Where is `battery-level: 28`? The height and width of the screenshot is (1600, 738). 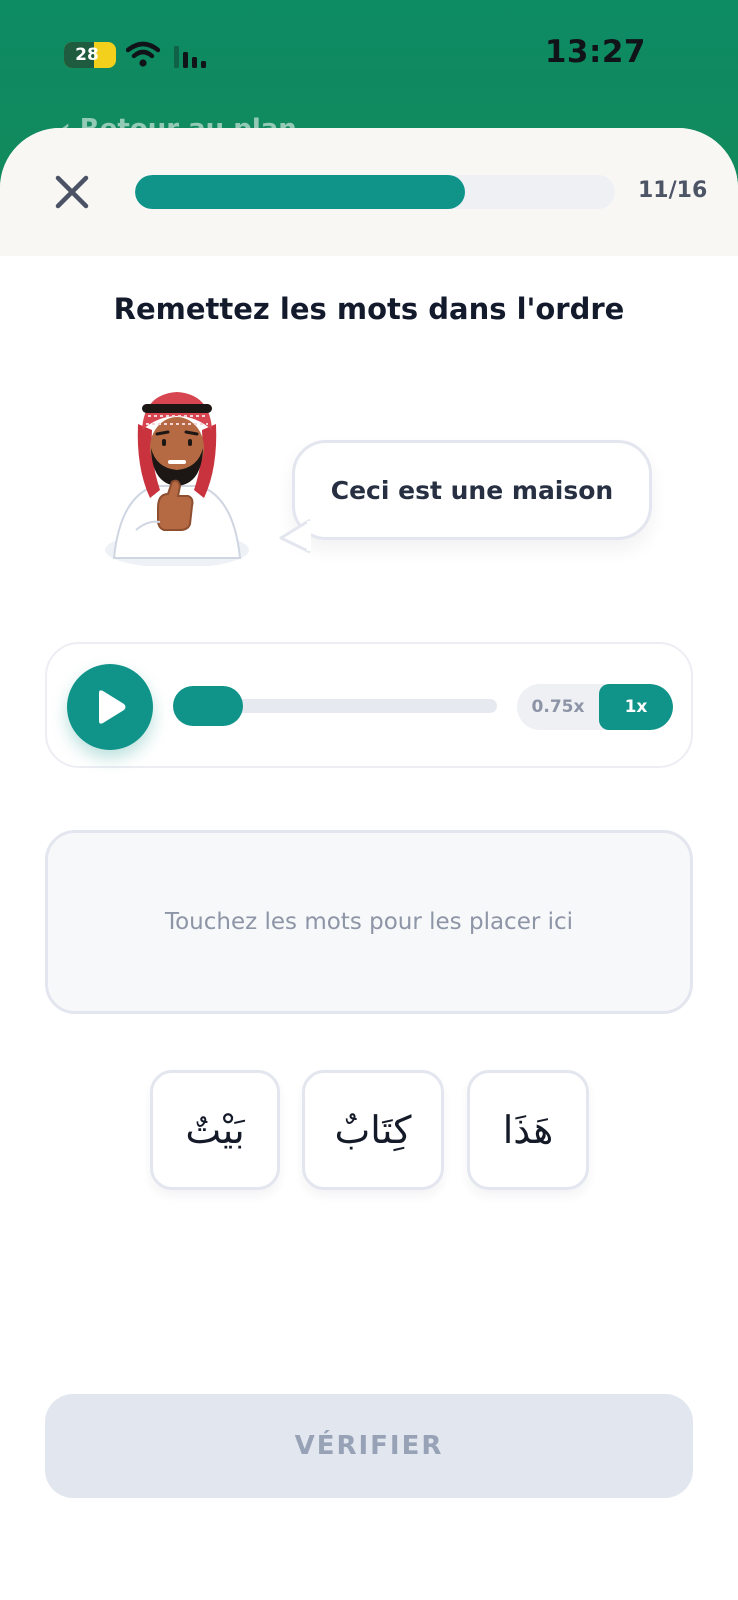 battery-level: 28 is located at coordinates (87, 55).